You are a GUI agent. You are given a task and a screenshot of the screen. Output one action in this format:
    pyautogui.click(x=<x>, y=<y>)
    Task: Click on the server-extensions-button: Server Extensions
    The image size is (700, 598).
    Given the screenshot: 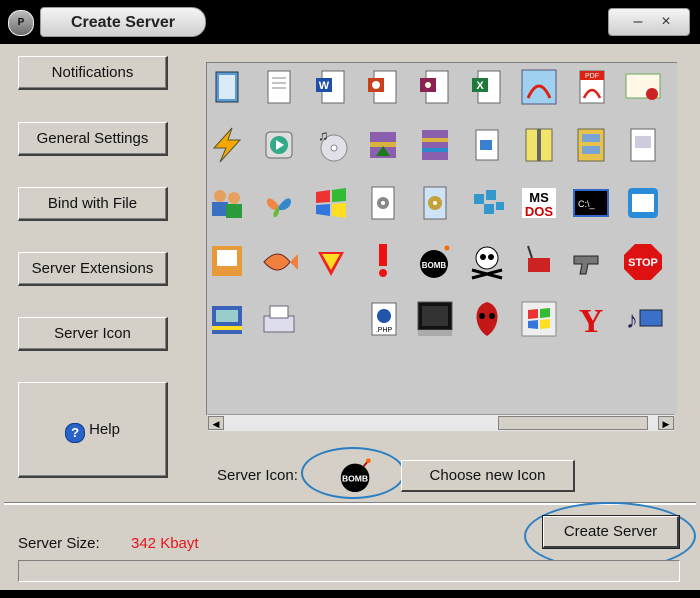 What is the action you would take?
    pyautogui.click(x=93, y=269)
    